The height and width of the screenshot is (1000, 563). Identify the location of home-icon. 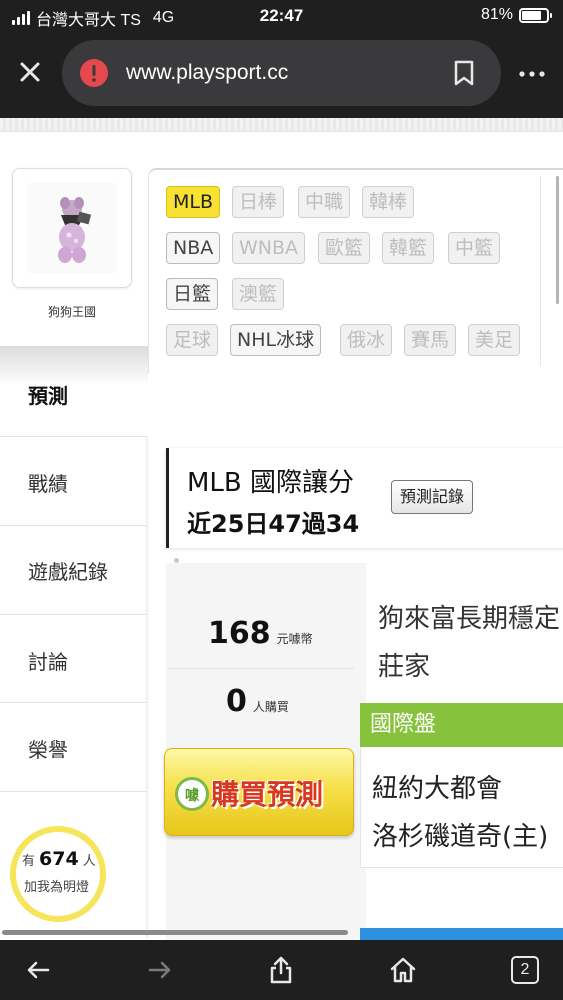
(403, 970).